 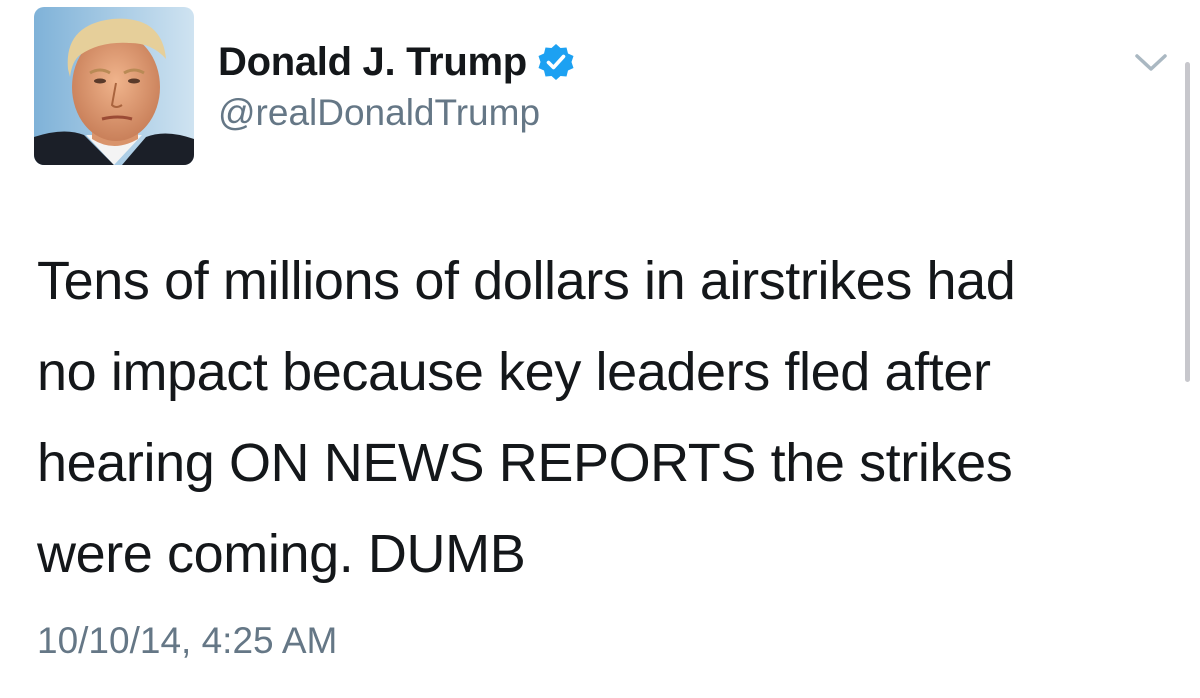 What do you see at coordinates (187, 641) in the screenshot?
I see `tweet-timestamp: 10/10/14, 4:25 AM` at bounding box center [187, 641].